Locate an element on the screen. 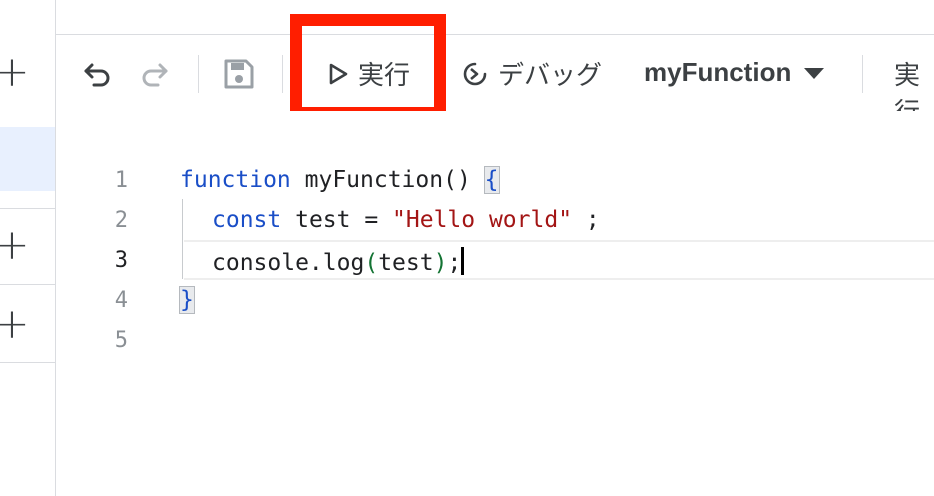  caret-down-icon is located at coordinates (814, 73).